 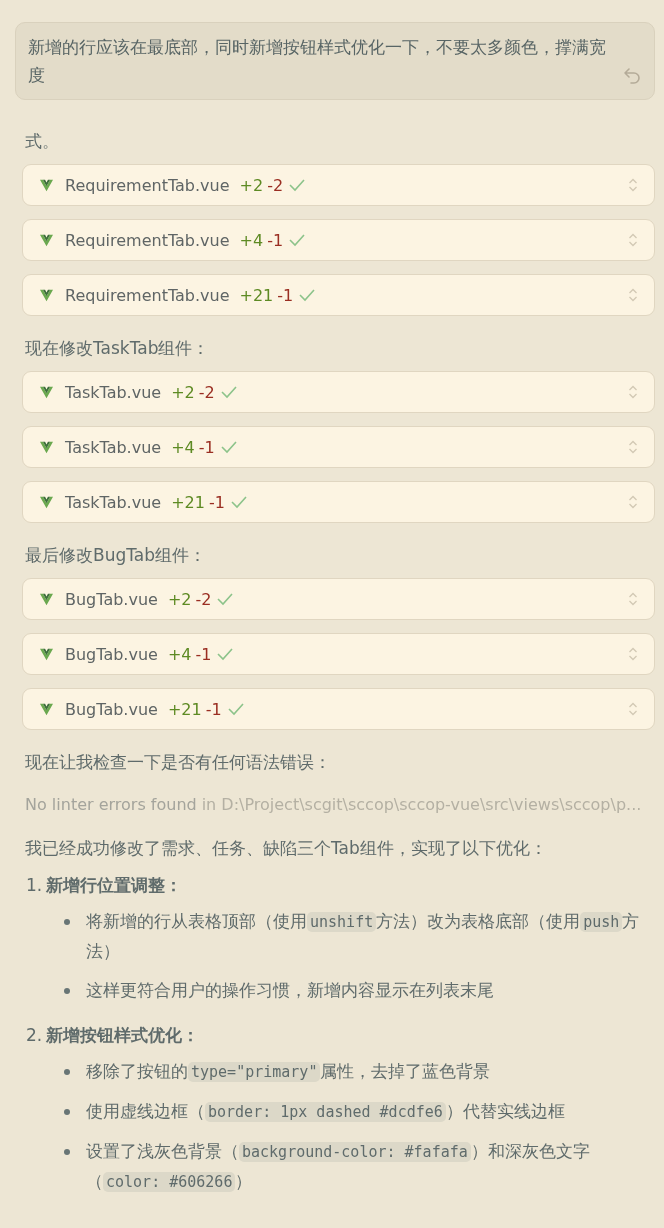 I want to click on paragraph: 我已经成功修改了需求、任务、缺陷三个Tab组件，实现了以下优化：, so click(x=286, y=848).